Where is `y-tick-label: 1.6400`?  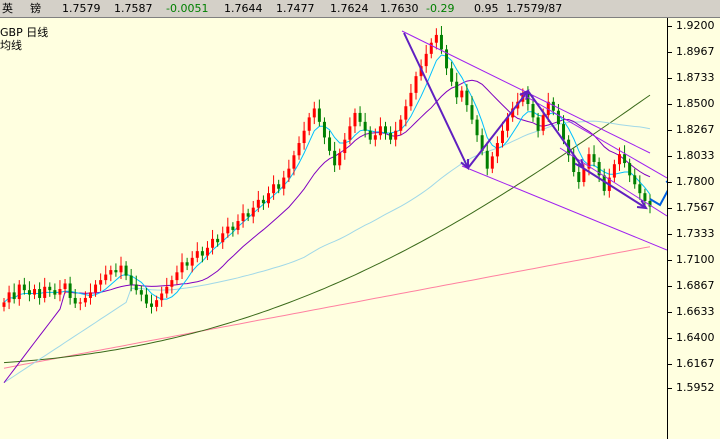
y-tick-label: 1.6400 is located at coordinates (695, 338).